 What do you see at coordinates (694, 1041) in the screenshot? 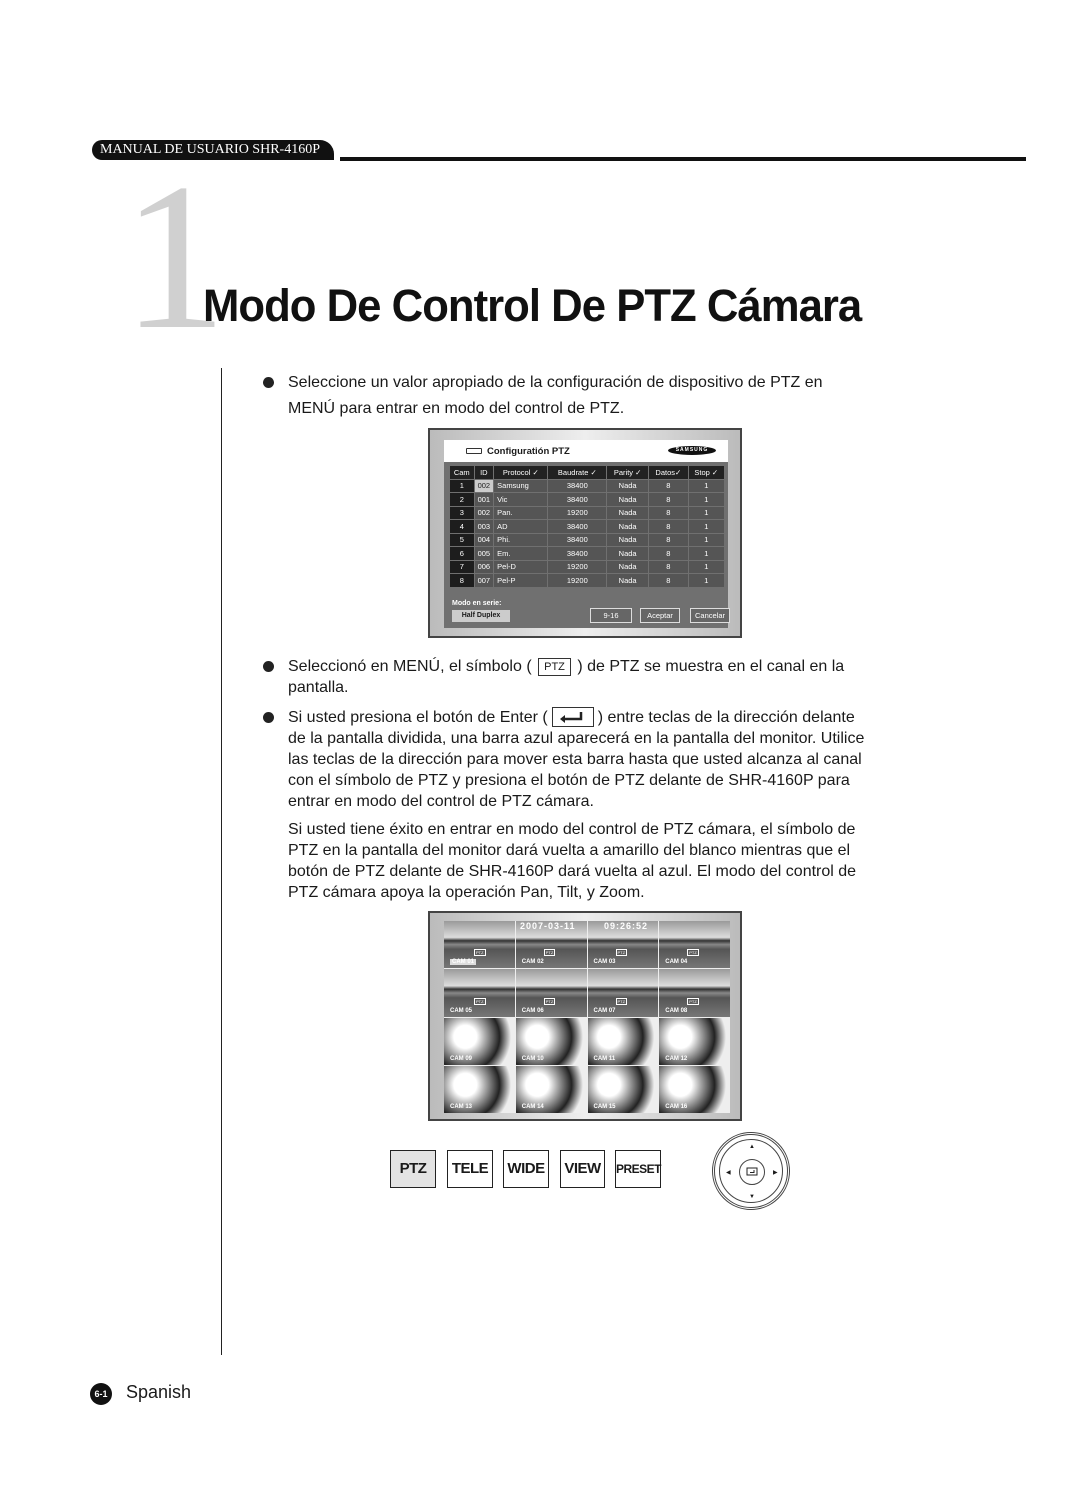
I see `camera-tile: CAM 12` at bounding box center [694, 1041].